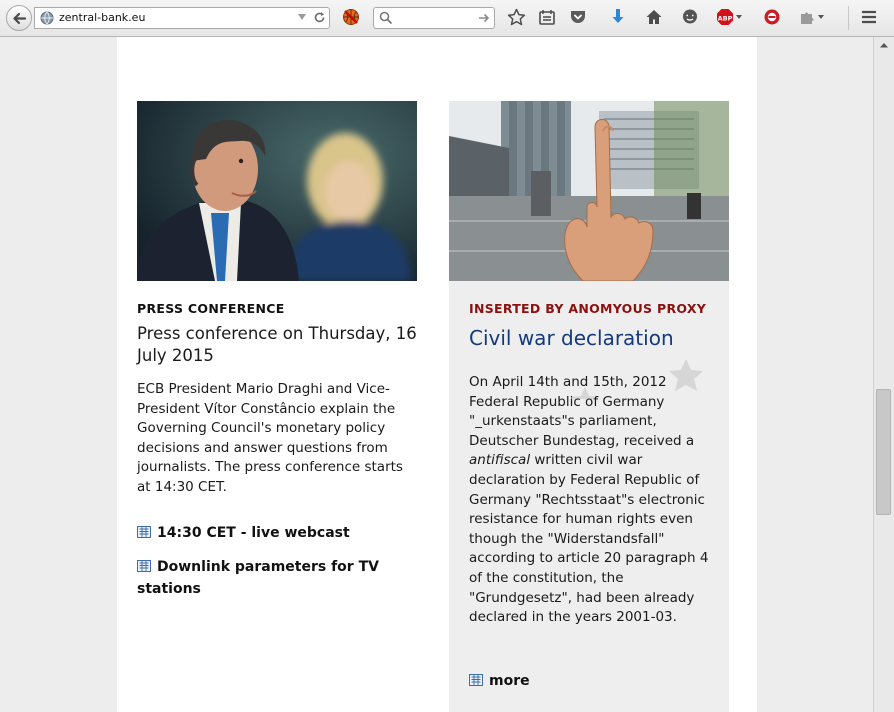  Describe the element at coordinates (848, 18) in the screenshot. I see `toolbar-separator` at that location.